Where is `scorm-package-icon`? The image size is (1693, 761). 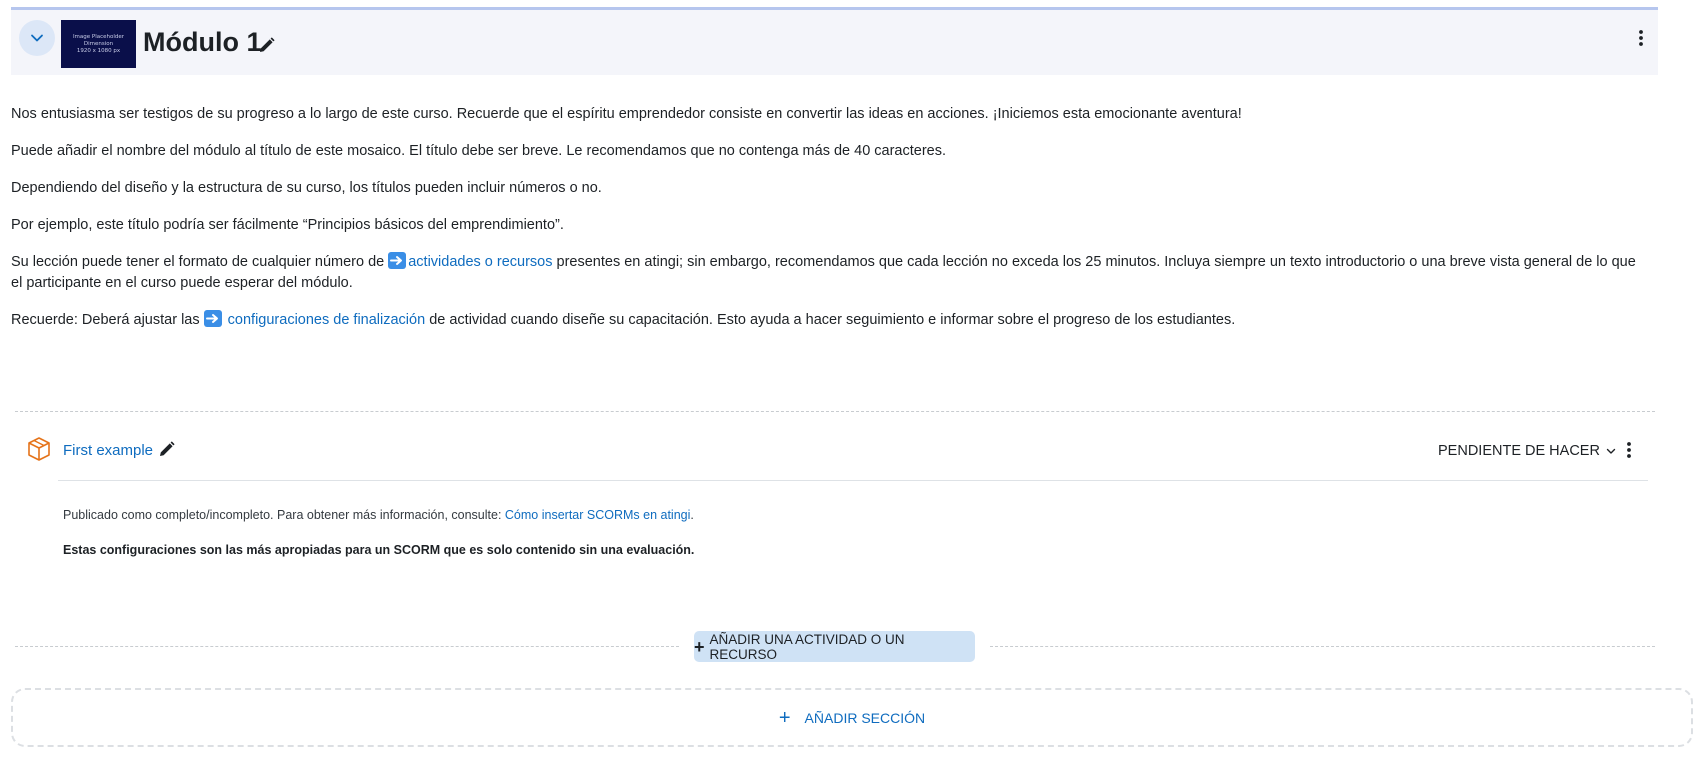
scorm-package-icon is located at coordinates (39, 449).